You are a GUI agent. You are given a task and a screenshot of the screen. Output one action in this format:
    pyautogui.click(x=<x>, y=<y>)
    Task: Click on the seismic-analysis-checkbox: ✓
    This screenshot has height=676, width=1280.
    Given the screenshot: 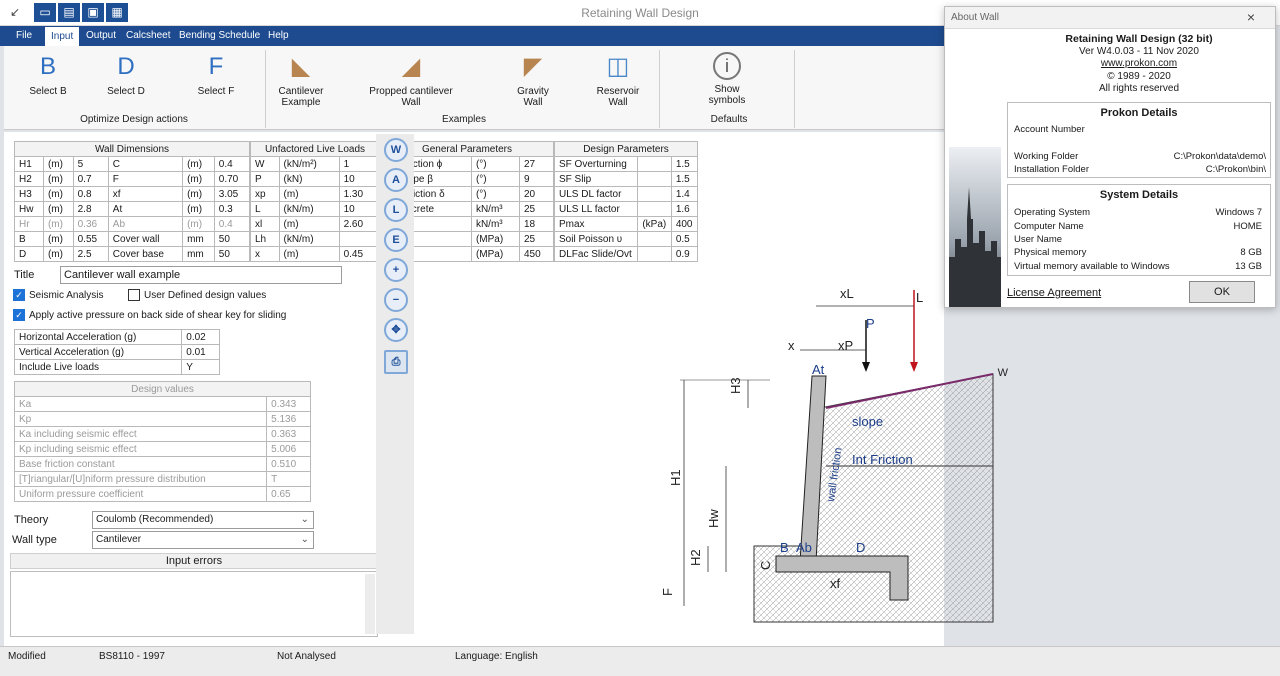 What is the action you would take?
    pyautogui.click(x=19, y=295)
    